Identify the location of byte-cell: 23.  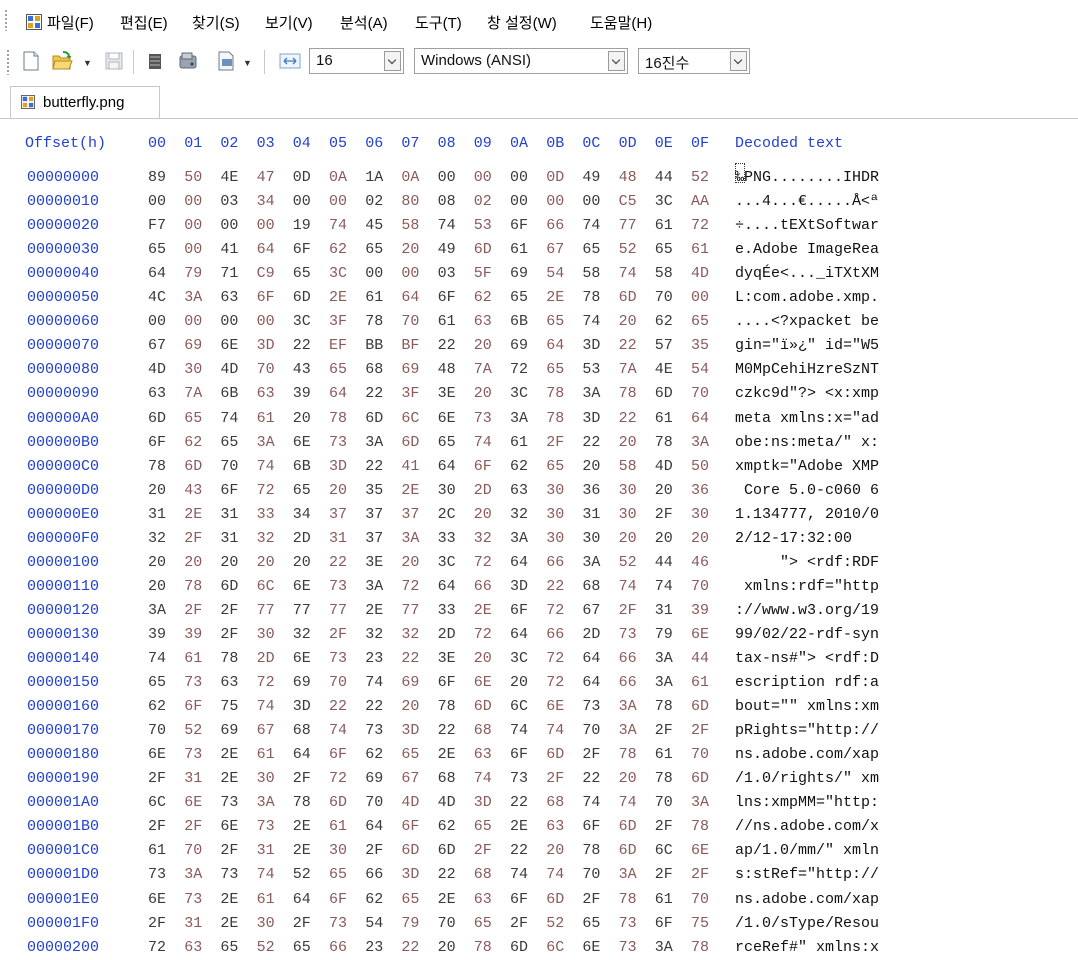
(374, 658).